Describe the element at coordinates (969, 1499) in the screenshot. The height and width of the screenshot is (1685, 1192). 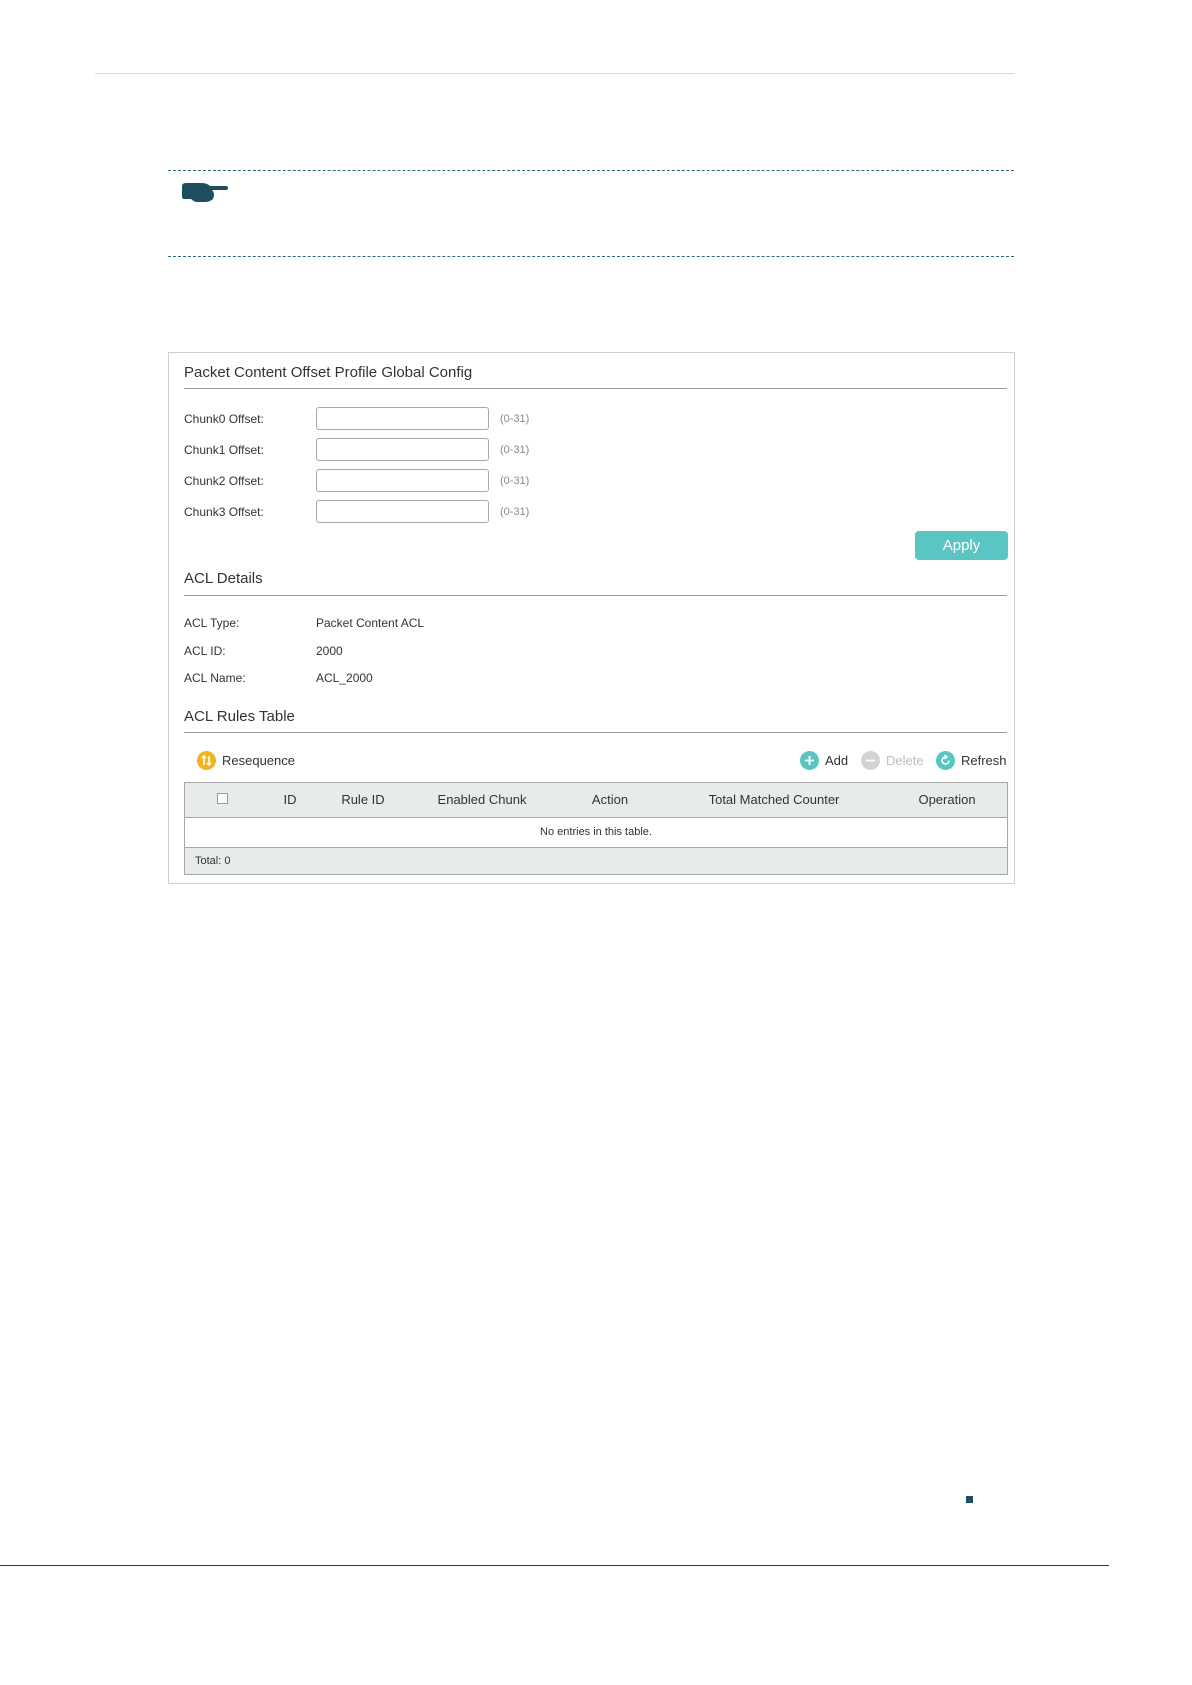
I see `page-marker` at that location.